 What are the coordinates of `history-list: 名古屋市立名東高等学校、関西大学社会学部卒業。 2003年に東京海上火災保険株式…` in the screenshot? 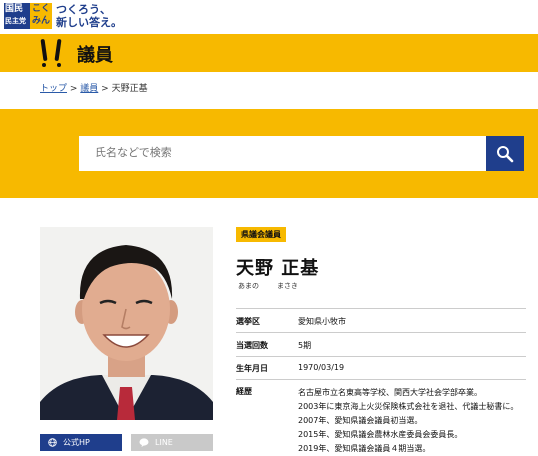 It's located at (408, 421).